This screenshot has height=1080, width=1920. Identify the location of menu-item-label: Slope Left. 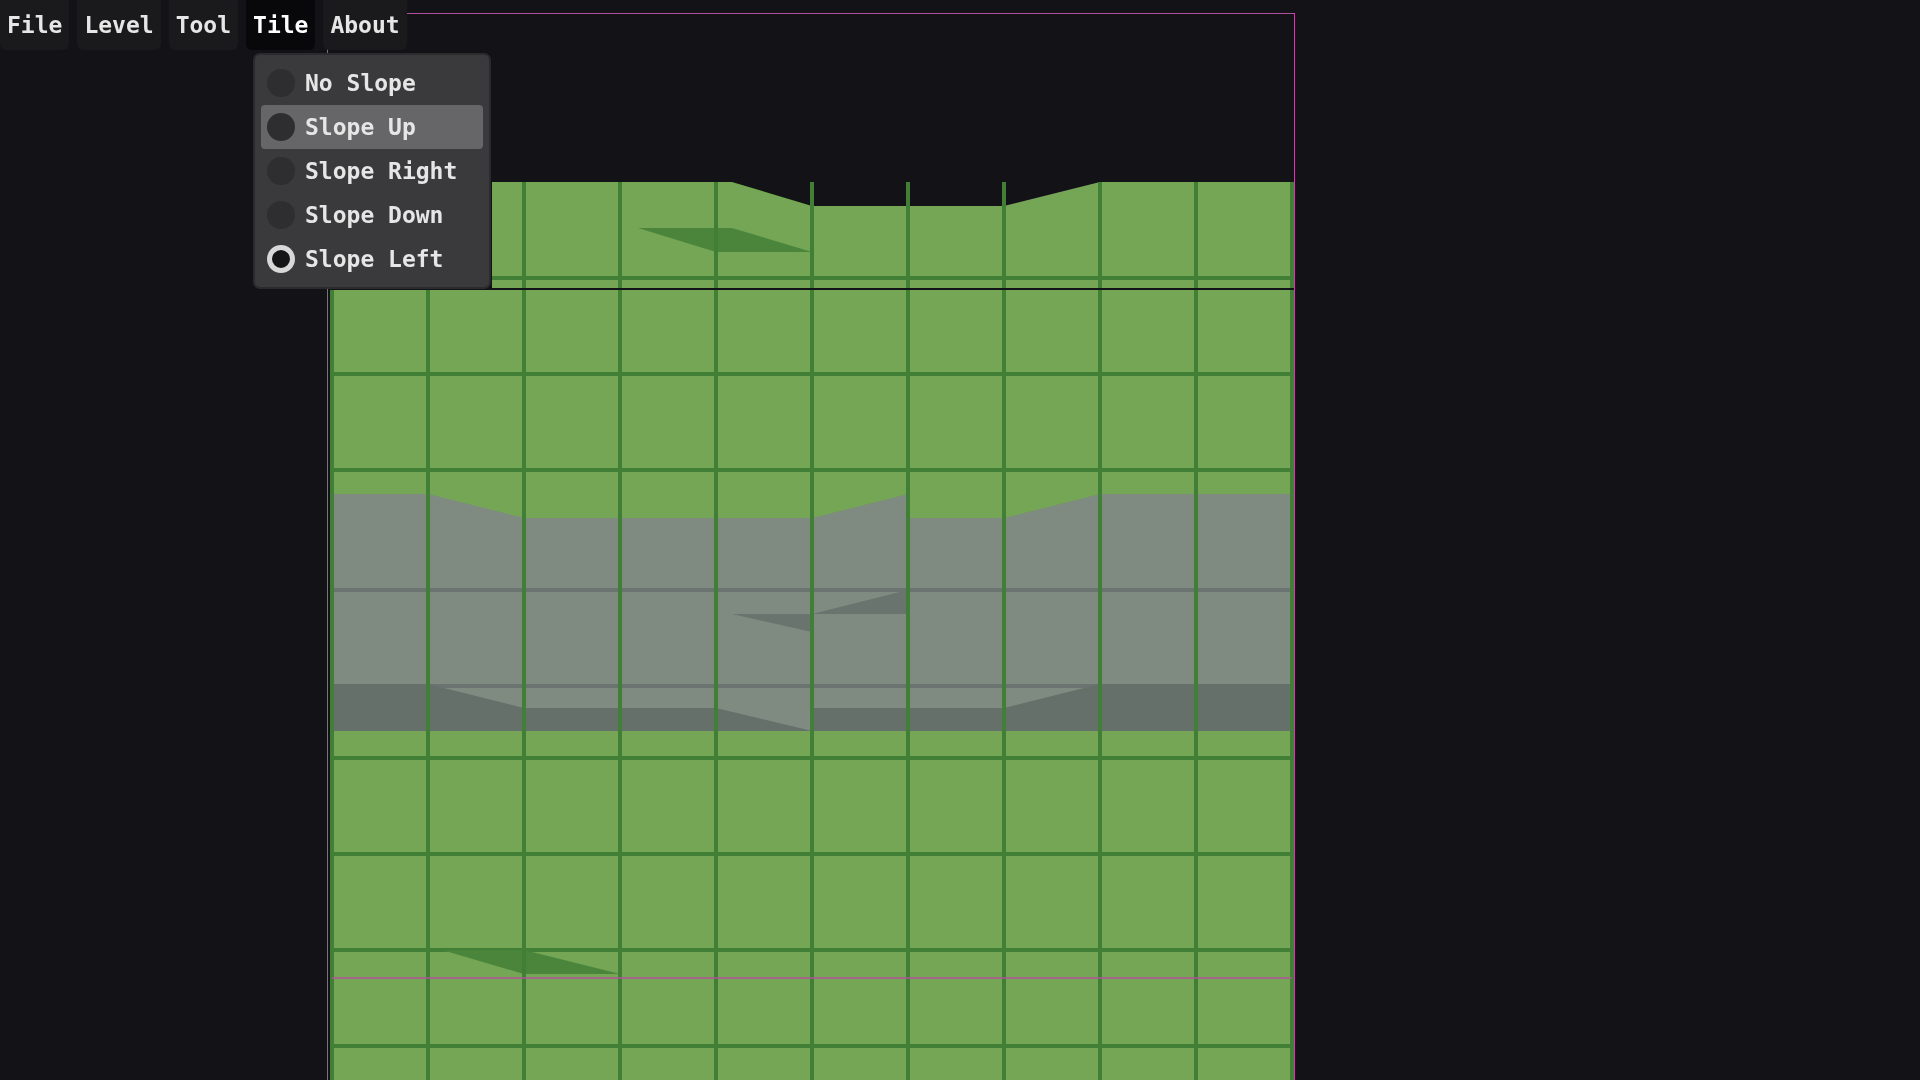
(374, 259).